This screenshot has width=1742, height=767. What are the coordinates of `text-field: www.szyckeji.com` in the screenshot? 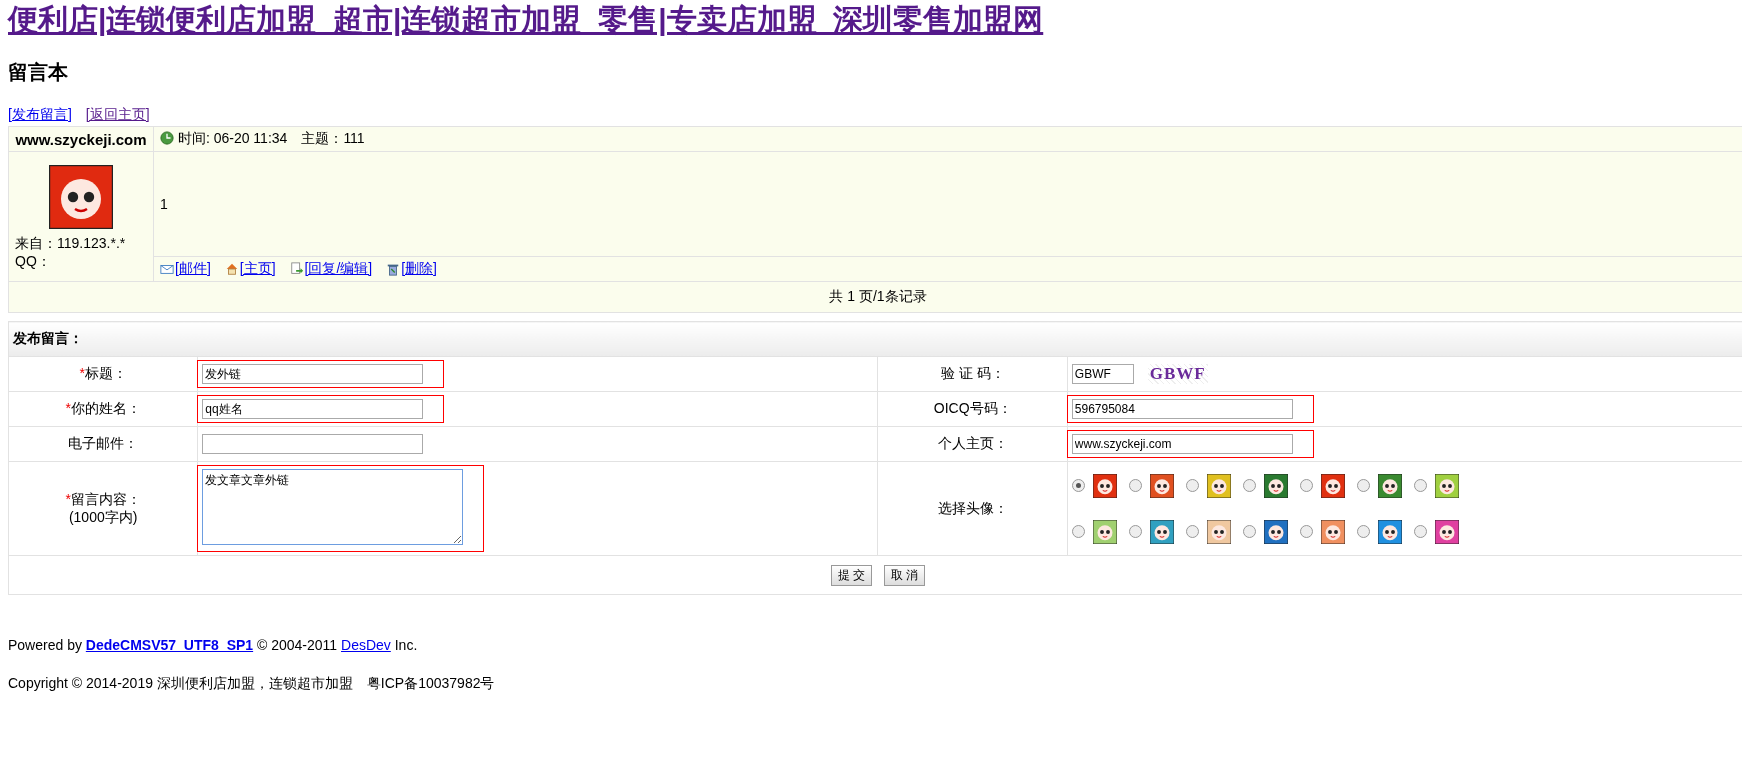 It's located at (1182, 444).